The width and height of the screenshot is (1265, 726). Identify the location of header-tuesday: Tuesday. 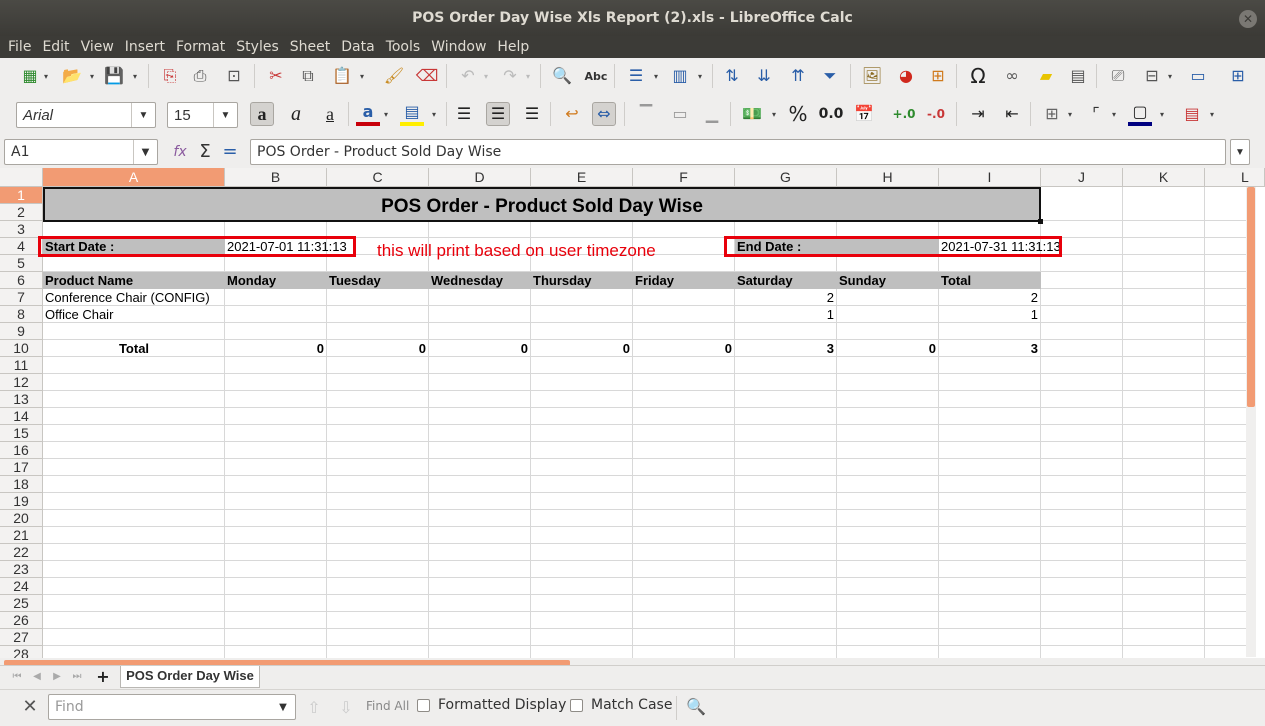
(378, 280).